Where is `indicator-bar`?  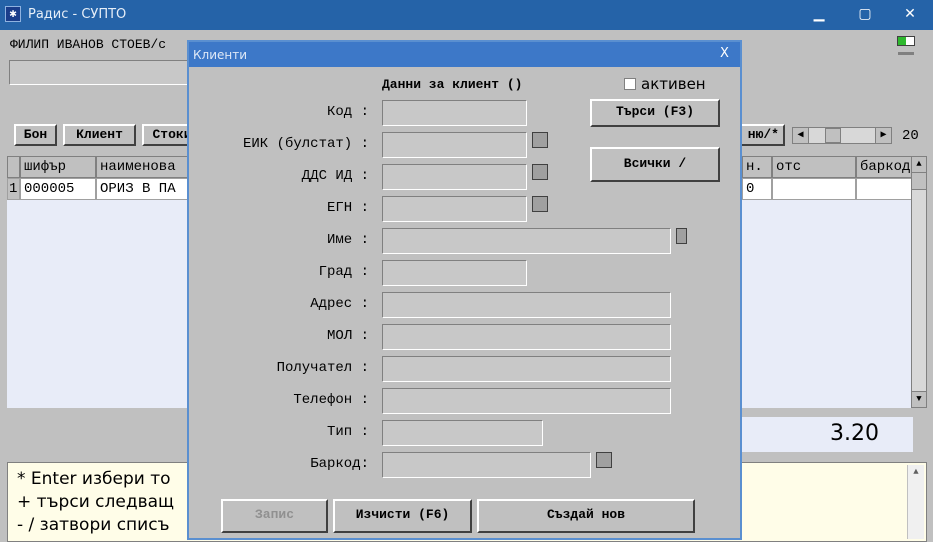 indicator-bar is located at coordinates (906, 53).